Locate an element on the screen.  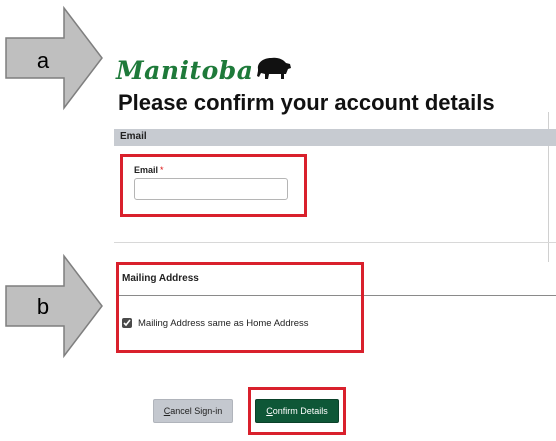
email-highlight-box is located at coordinates (213, 185).